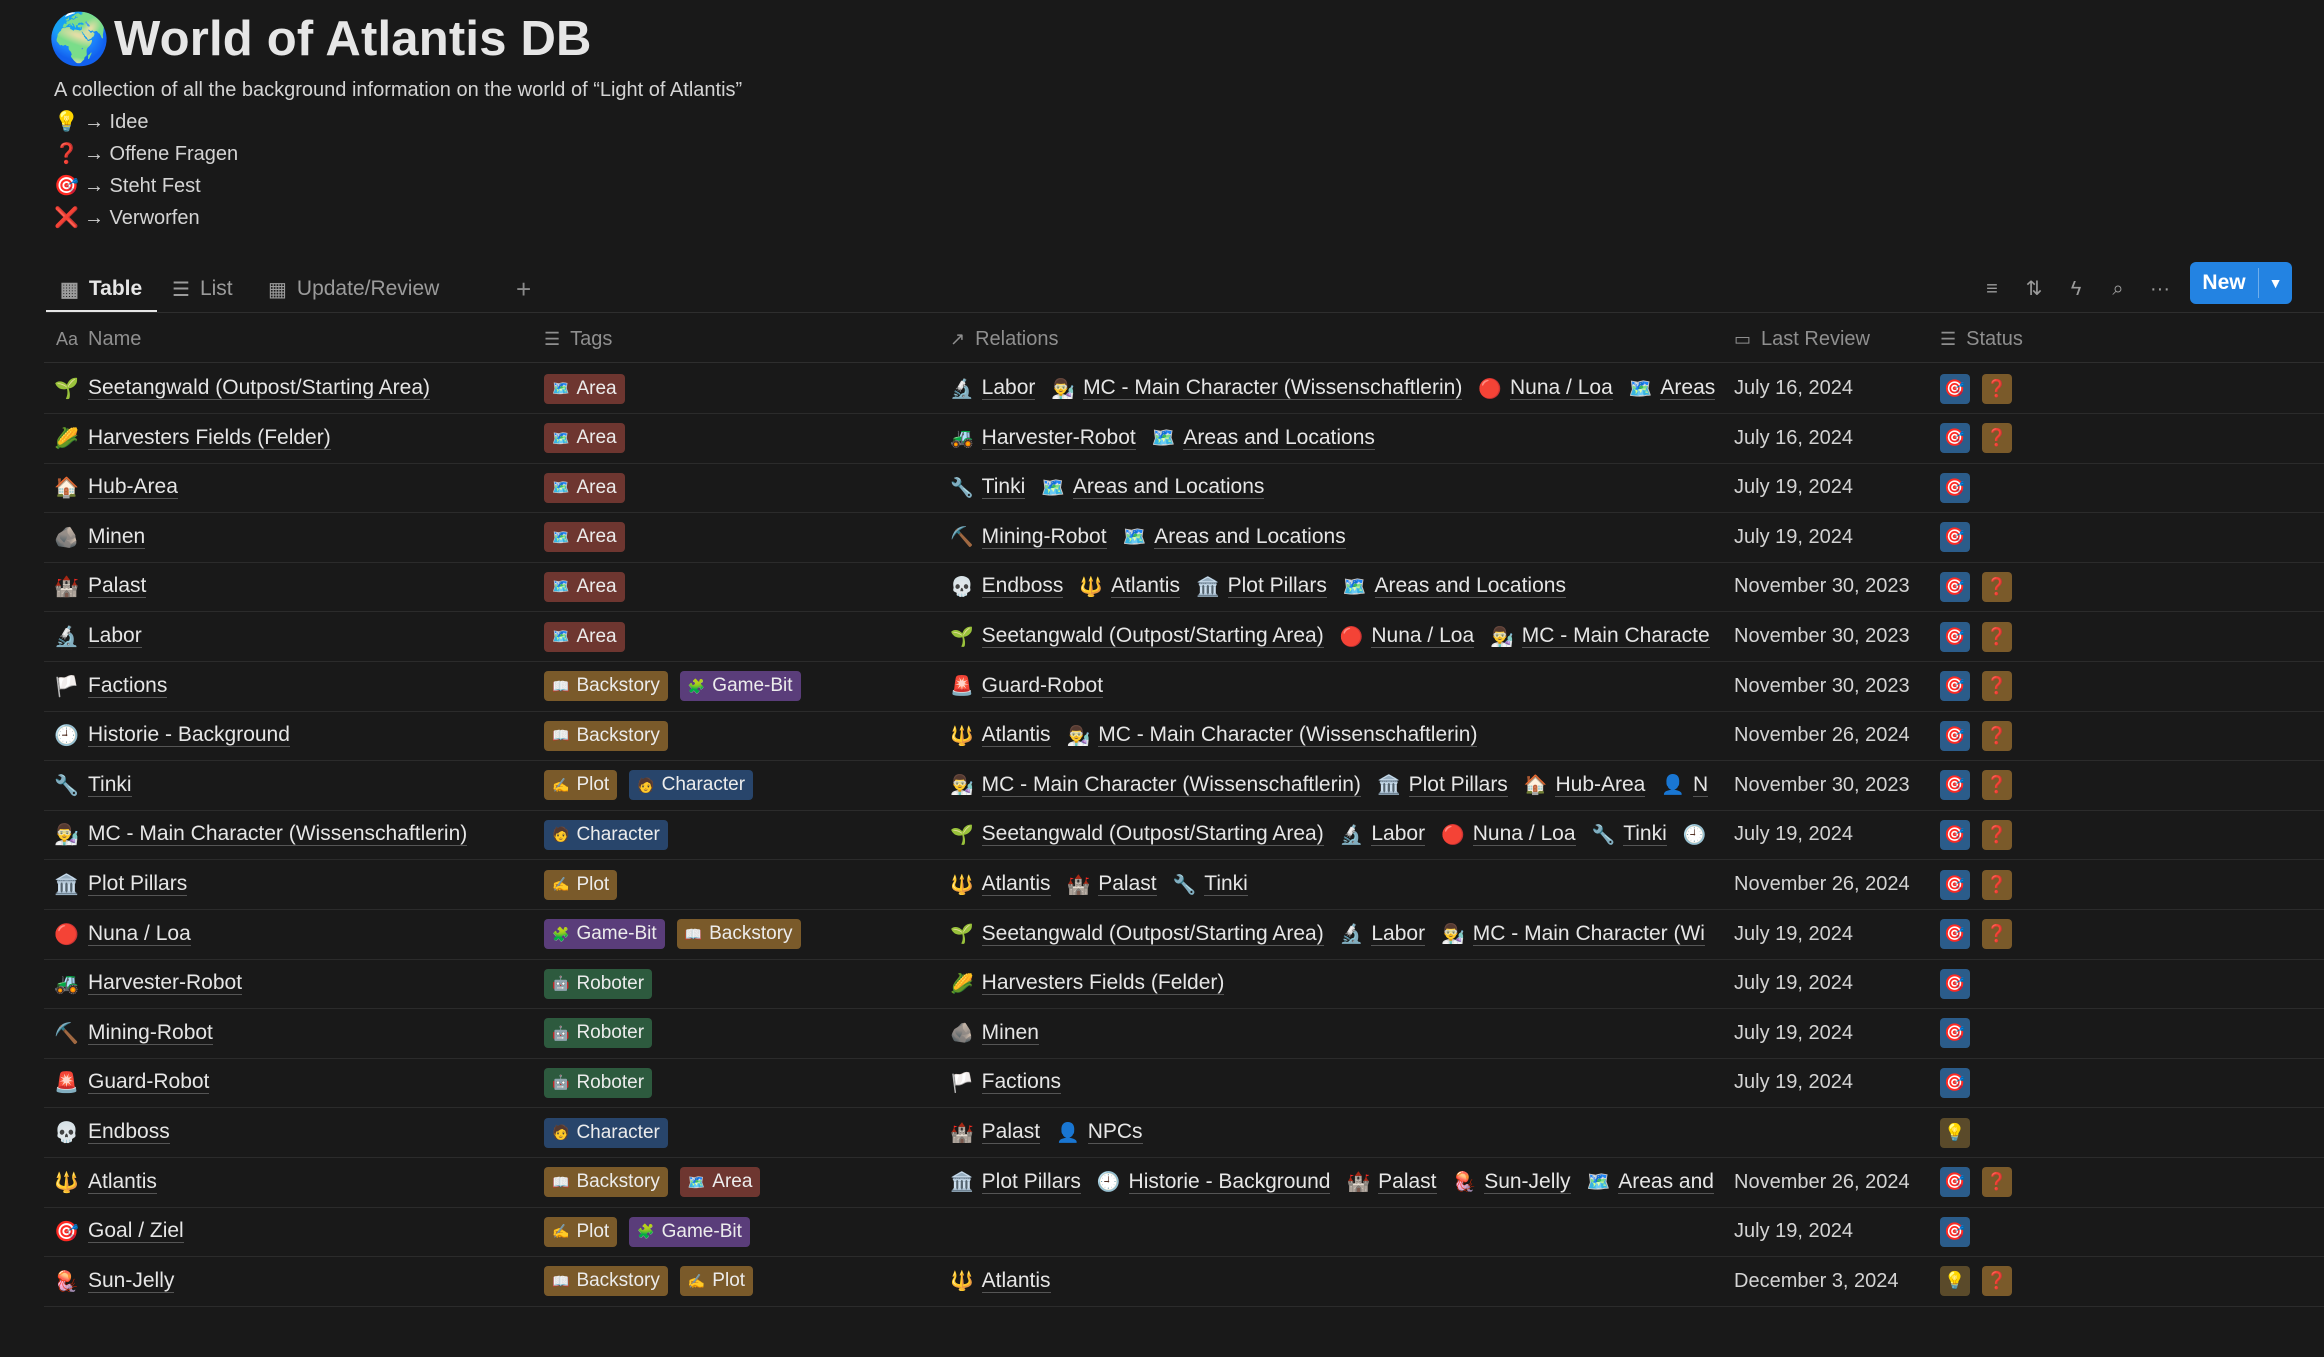  I want to click on relation-link: 🌱 Seetangwald (Outpost/Starting Area), so click(1137, 934).